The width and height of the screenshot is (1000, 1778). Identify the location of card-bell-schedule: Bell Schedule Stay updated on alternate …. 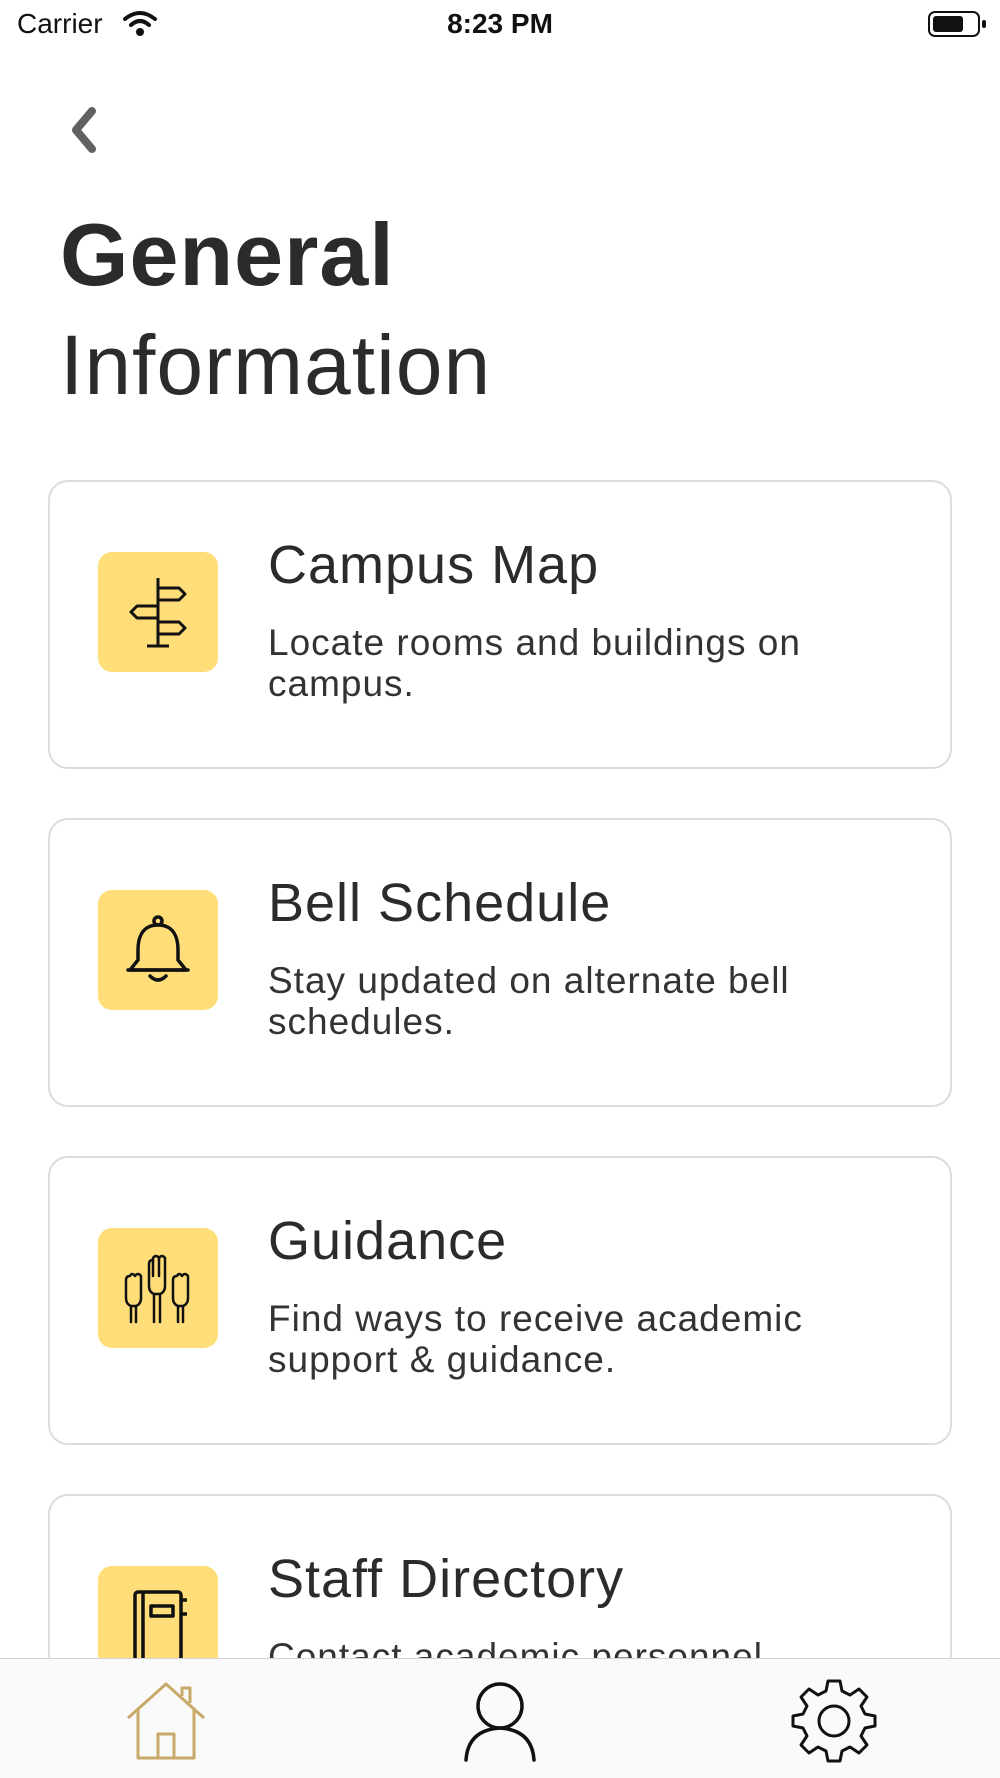
(500, 962).